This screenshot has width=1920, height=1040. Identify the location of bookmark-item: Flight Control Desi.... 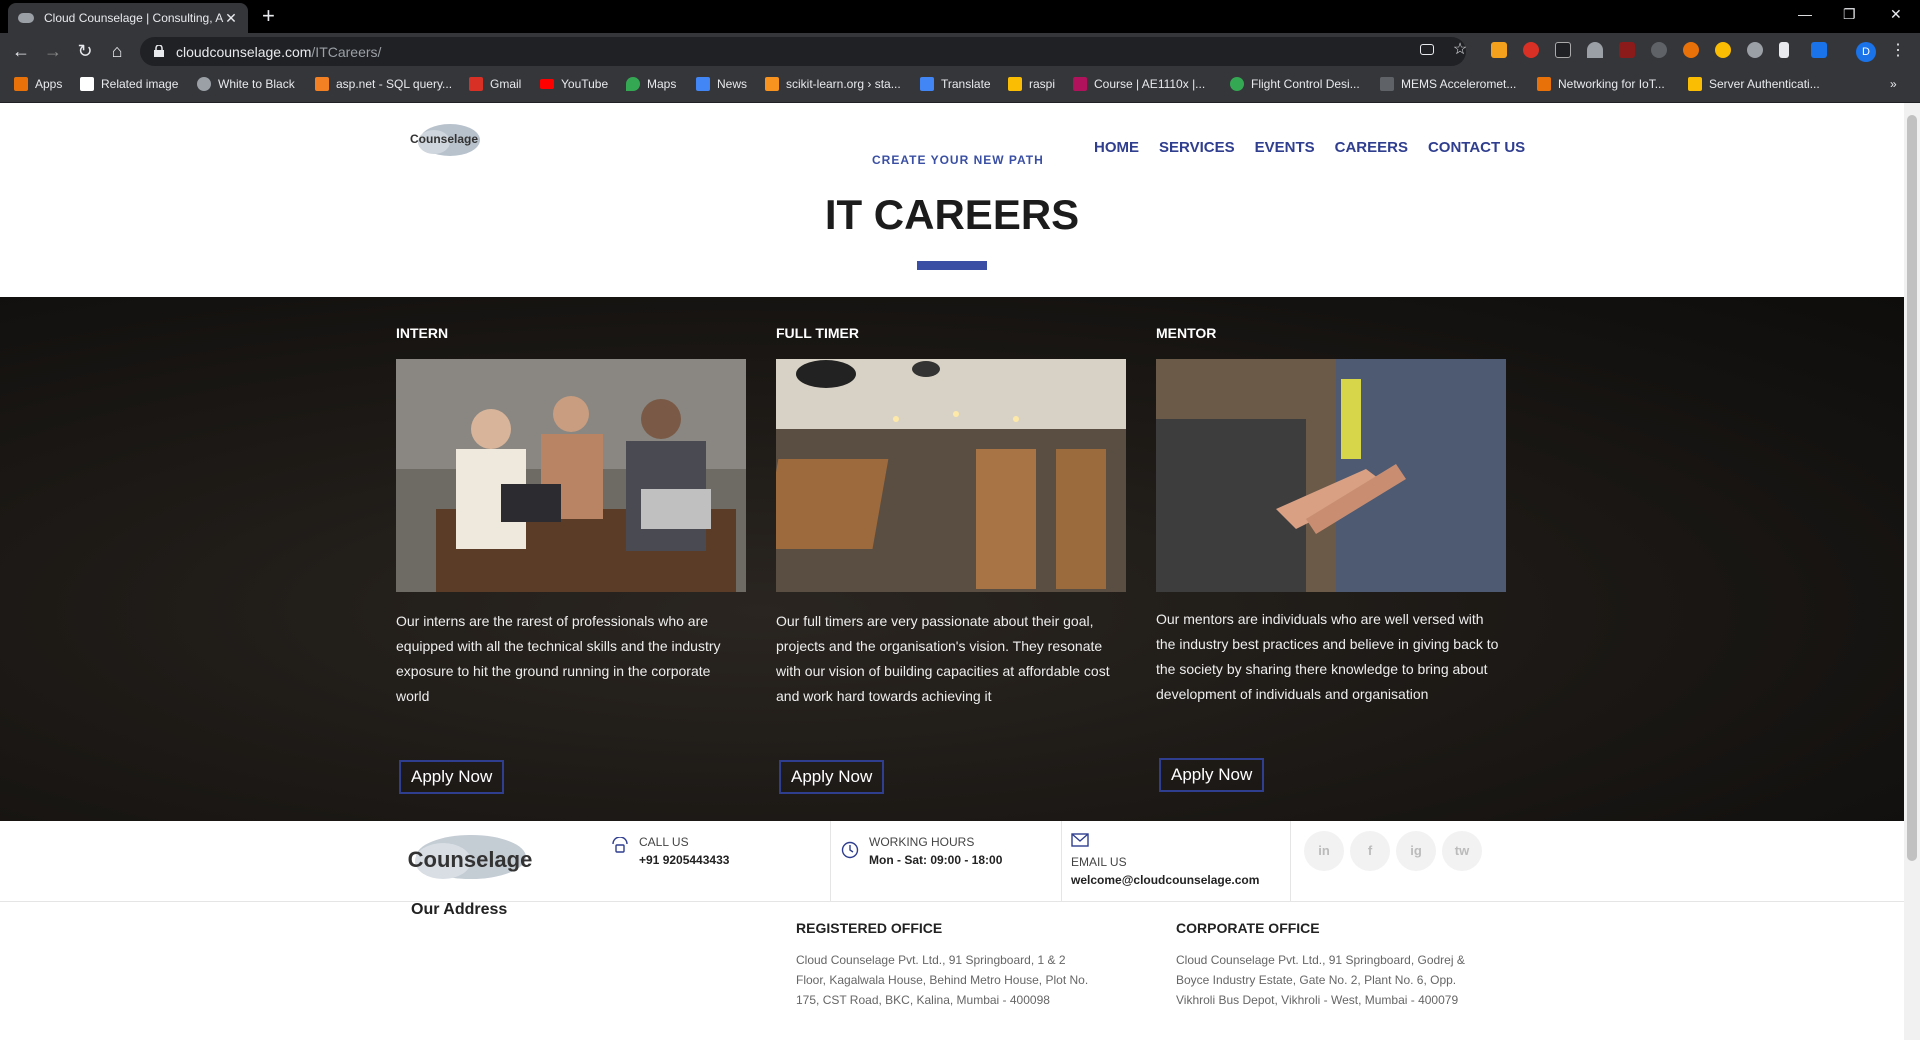
(1295, 84).